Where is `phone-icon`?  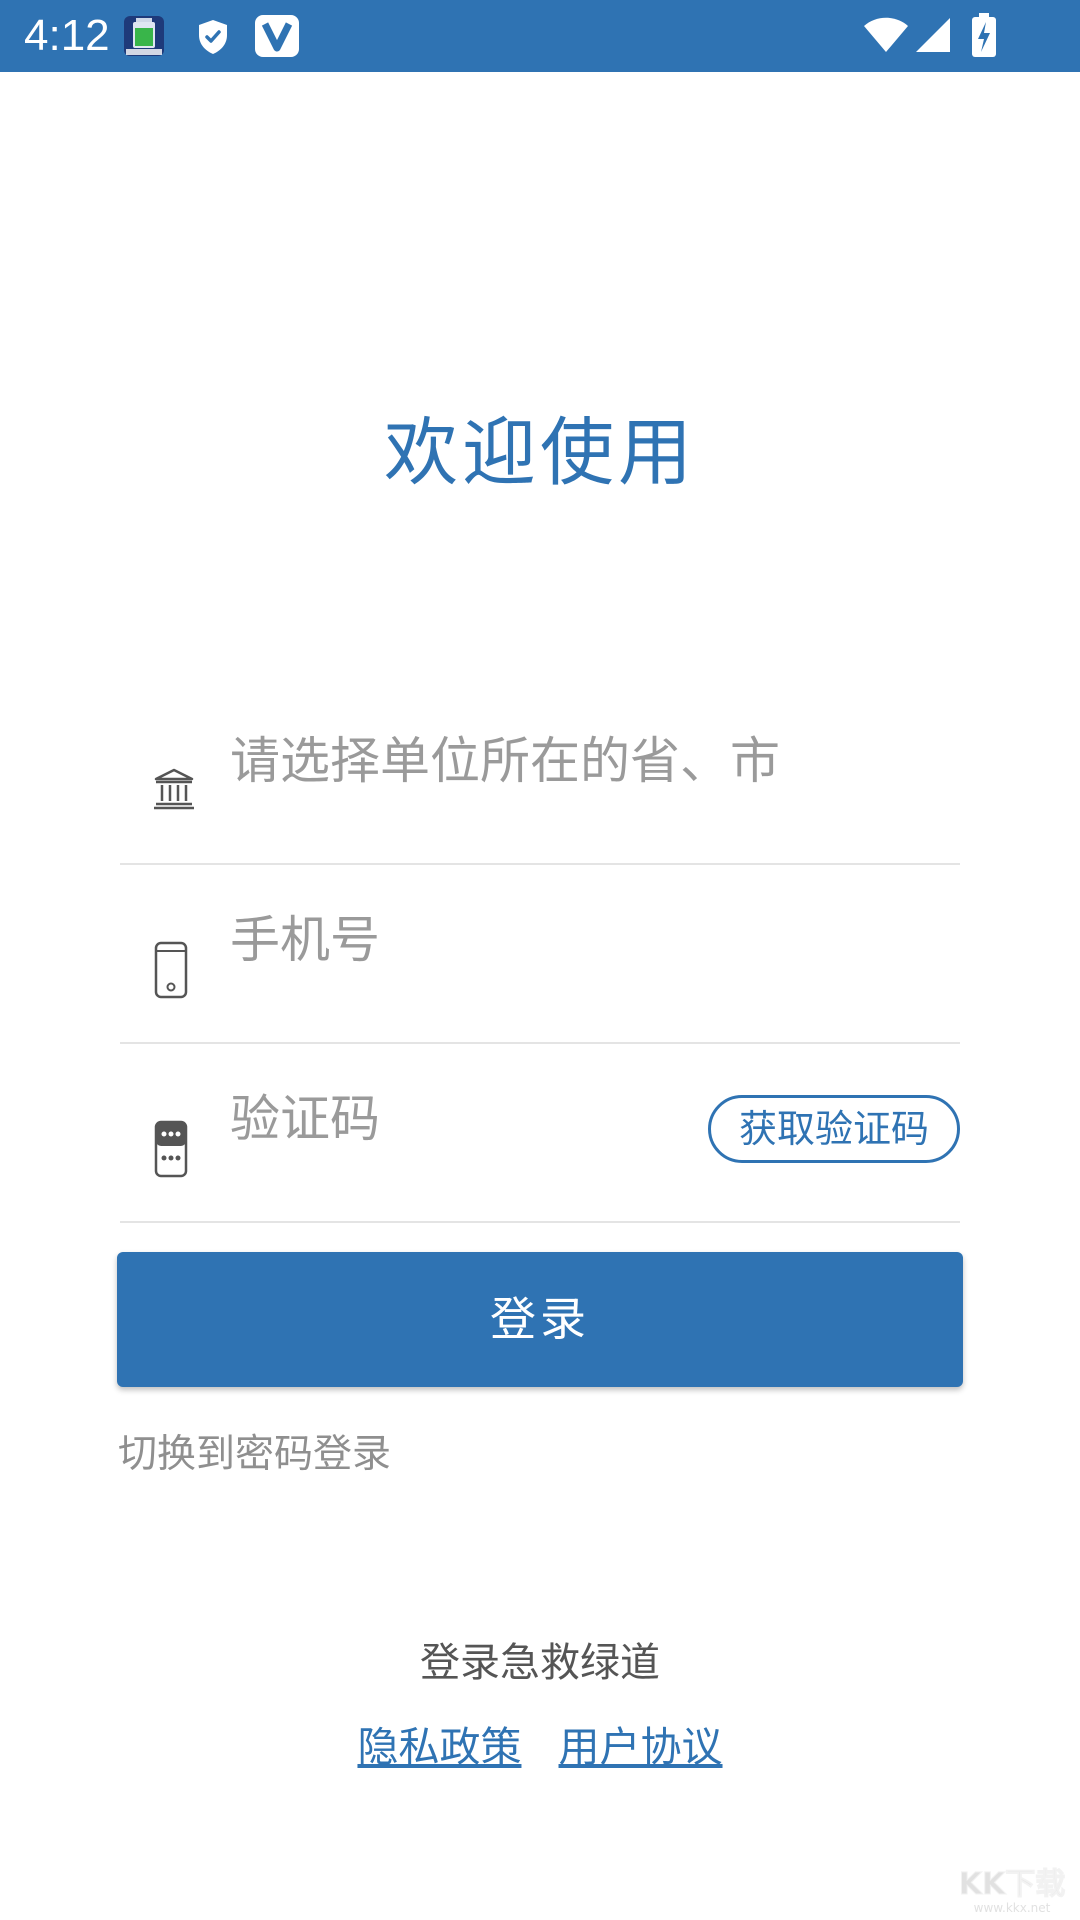
phone-icon is located at coordinates (171, 970).